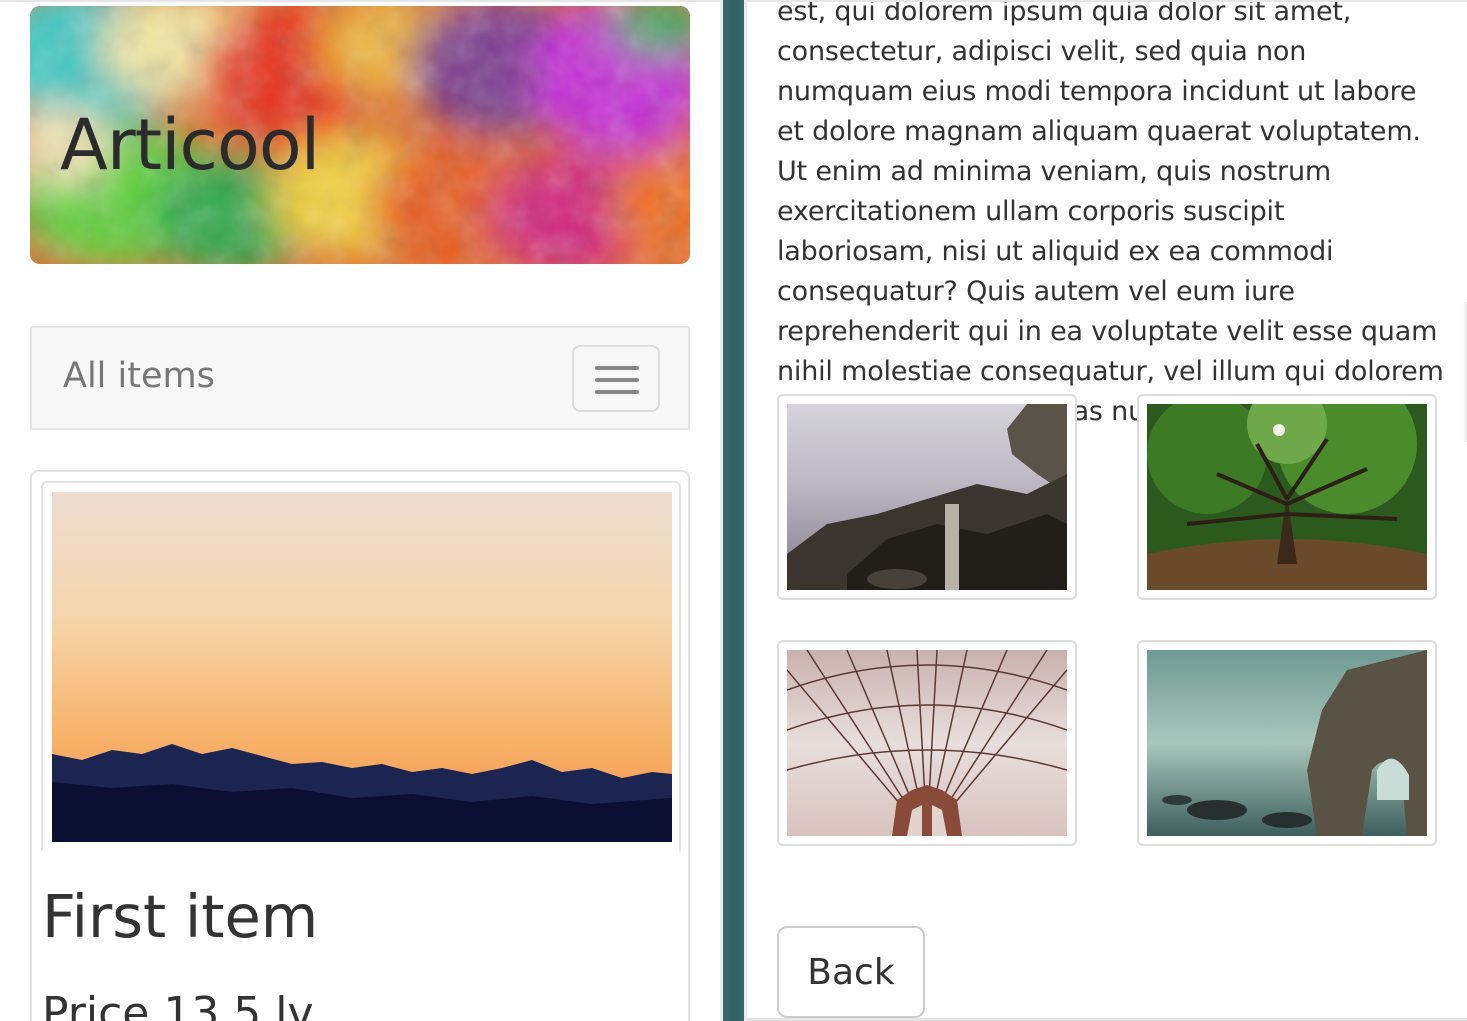  I want to click on rocky-coast-image, so click(927, 497).